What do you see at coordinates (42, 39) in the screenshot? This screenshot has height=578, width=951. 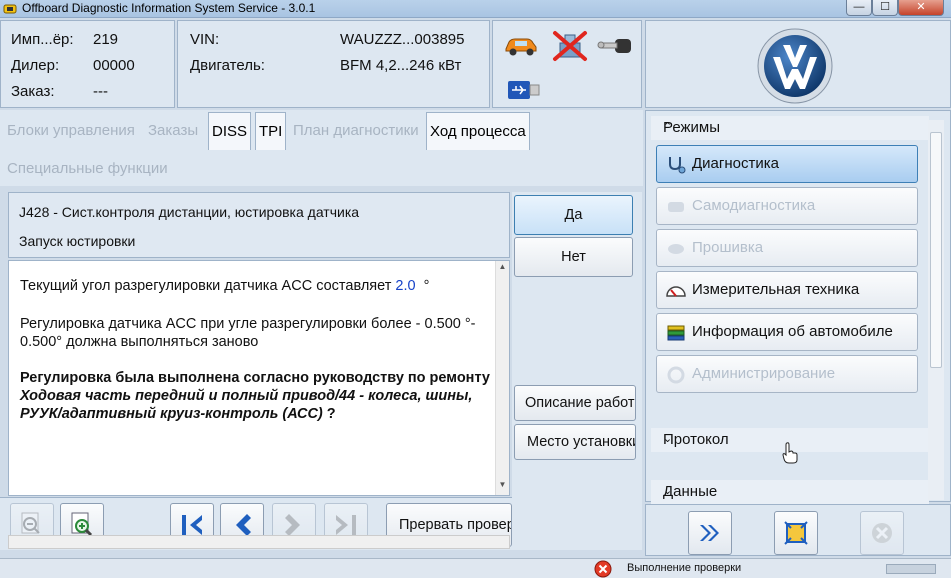 I see `importer-label: Имп...ёр:` at bounding box center [42, 39].